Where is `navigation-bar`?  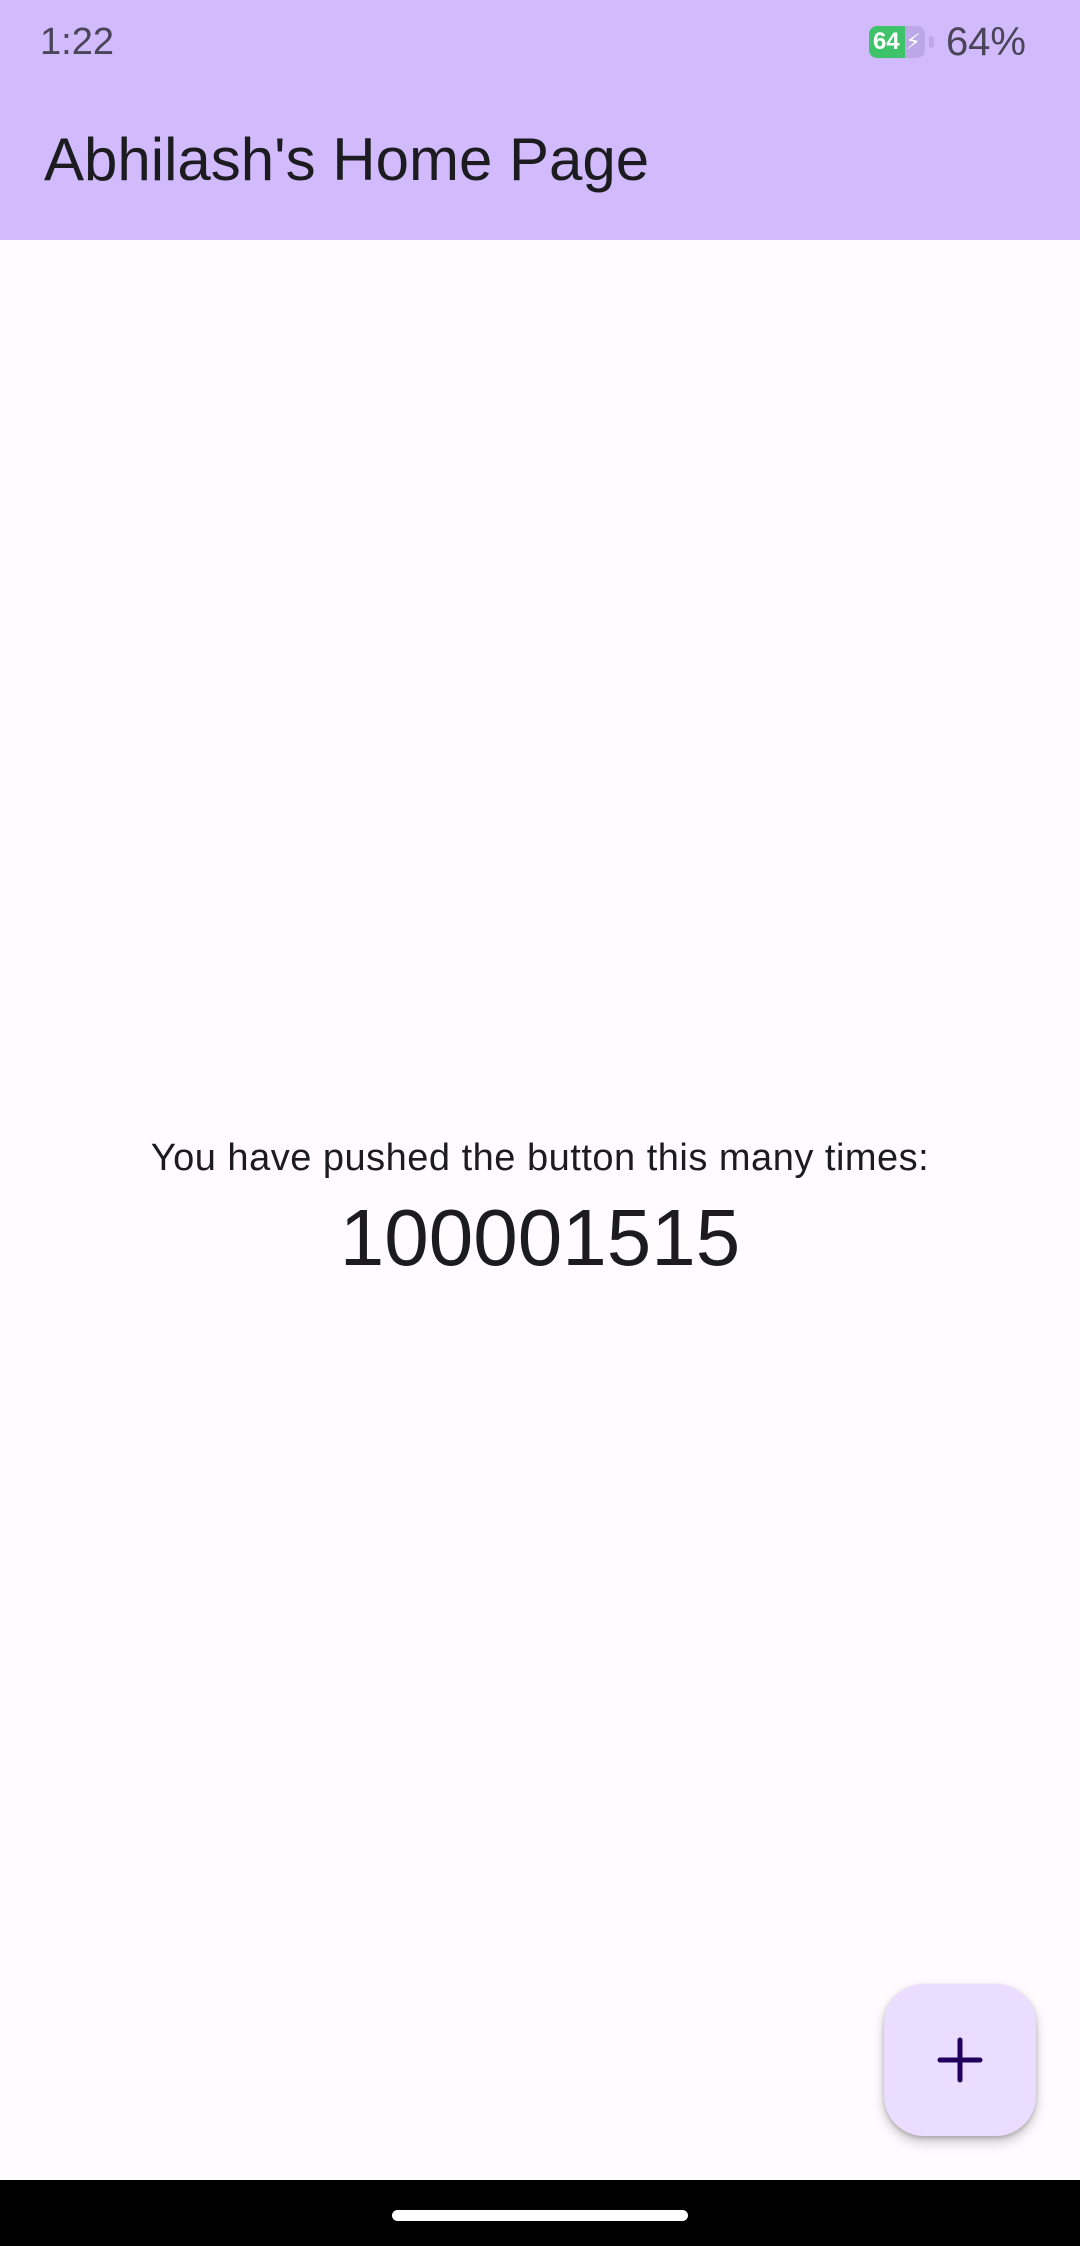 navigation-bar is located at coordinates (540, 2213).